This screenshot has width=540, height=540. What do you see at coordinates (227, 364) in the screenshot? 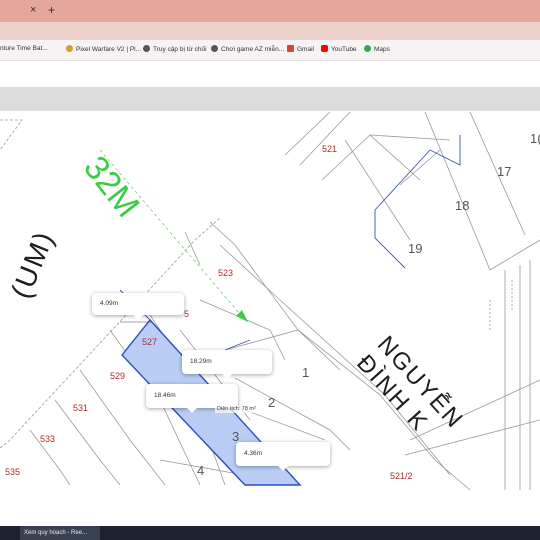
I see `measurement-tooltip: 18.29m` at bounding box center [227, 364].